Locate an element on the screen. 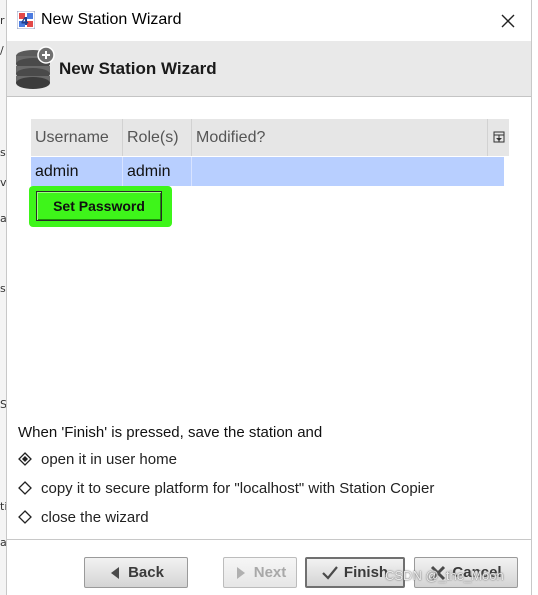 This screenshot has width=538, height=595. back-button-label: Back is located at coordinates (146, 572).